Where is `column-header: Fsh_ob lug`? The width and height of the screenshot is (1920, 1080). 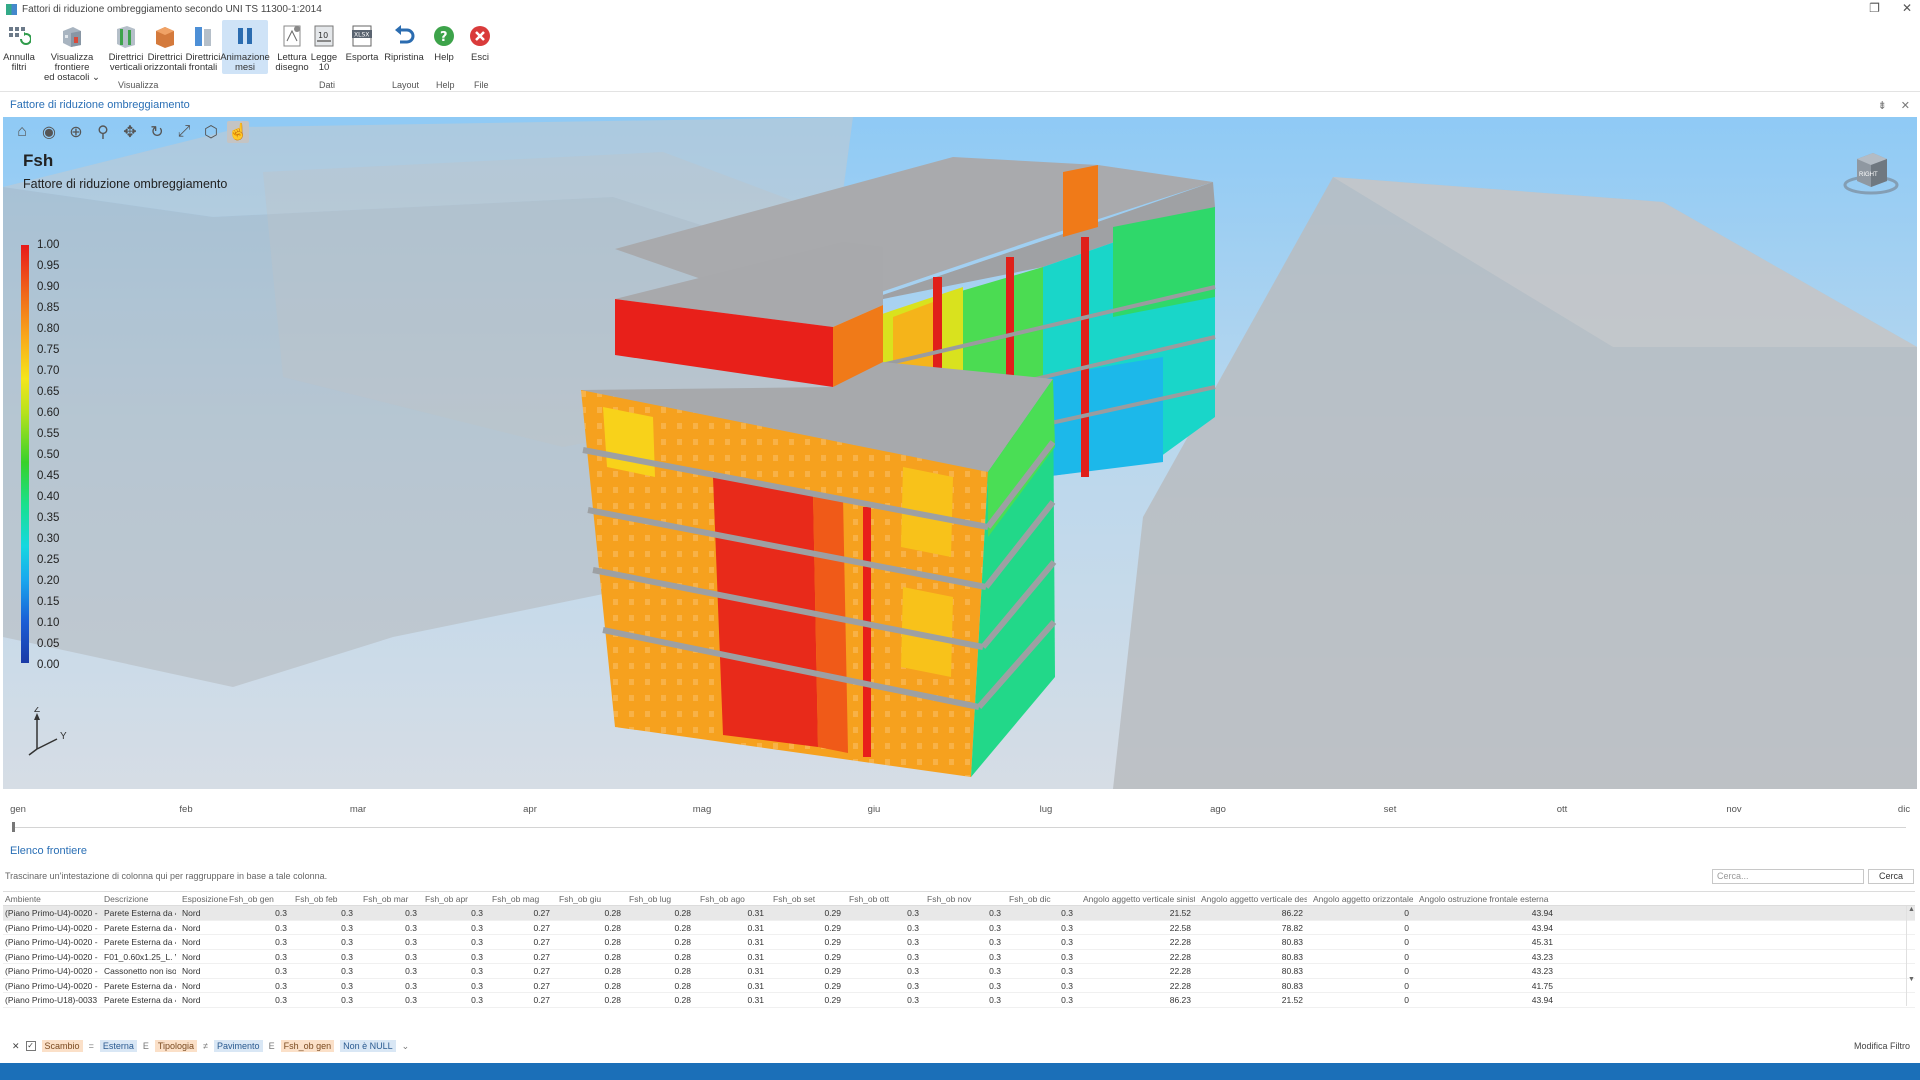 column-header: Fsh_ob lug is located at coordinates (662, 899).